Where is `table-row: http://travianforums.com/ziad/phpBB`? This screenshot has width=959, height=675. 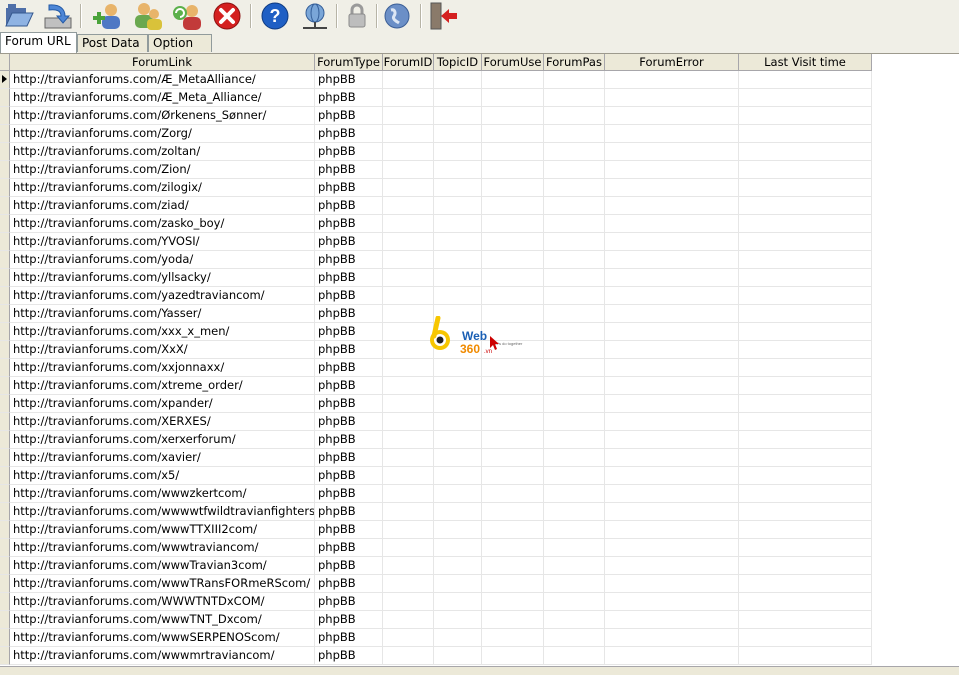
table-row: http://travianforums.com/ziad/phpBB is located at coordinates (436, 206).